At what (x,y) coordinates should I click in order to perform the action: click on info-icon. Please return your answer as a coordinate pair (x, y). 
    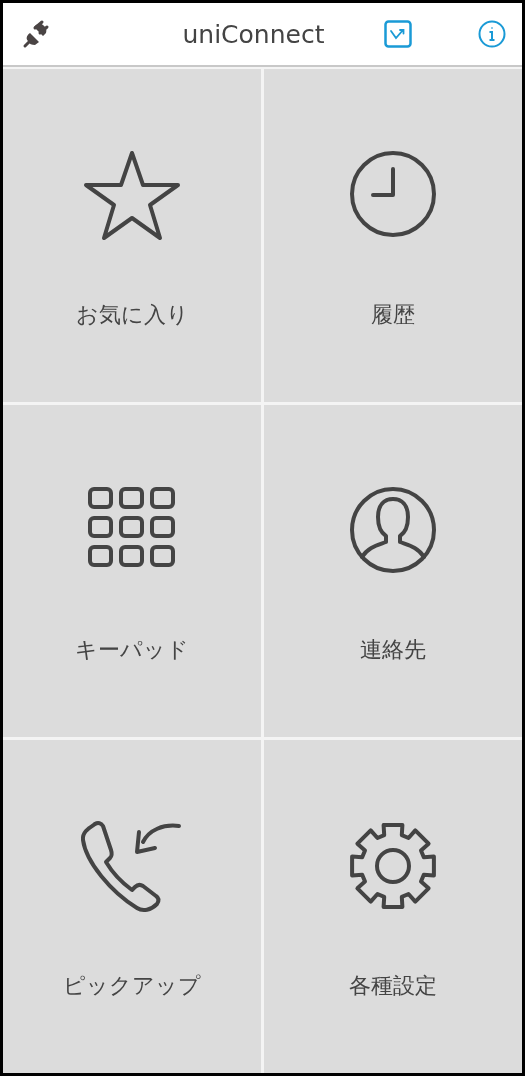
    Looking at the image, I should click on (492, 34).